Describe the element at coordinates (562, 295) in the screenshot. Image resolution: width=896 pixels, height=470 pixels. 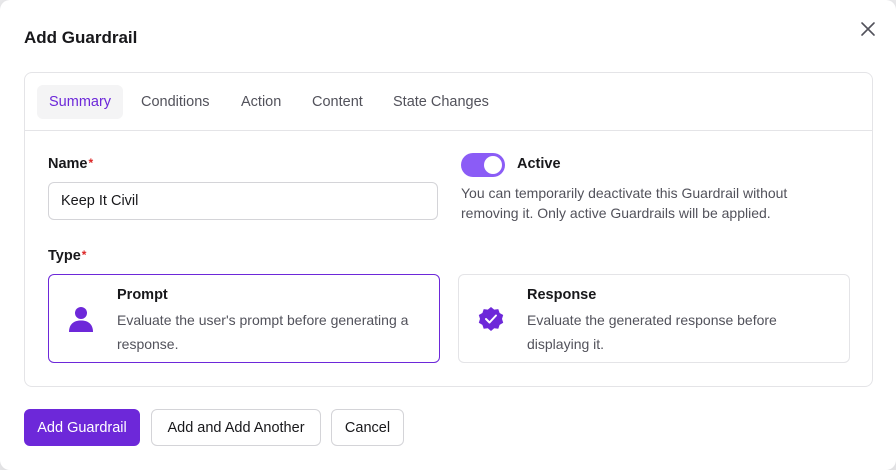
I see `response-title: Response` at that location.